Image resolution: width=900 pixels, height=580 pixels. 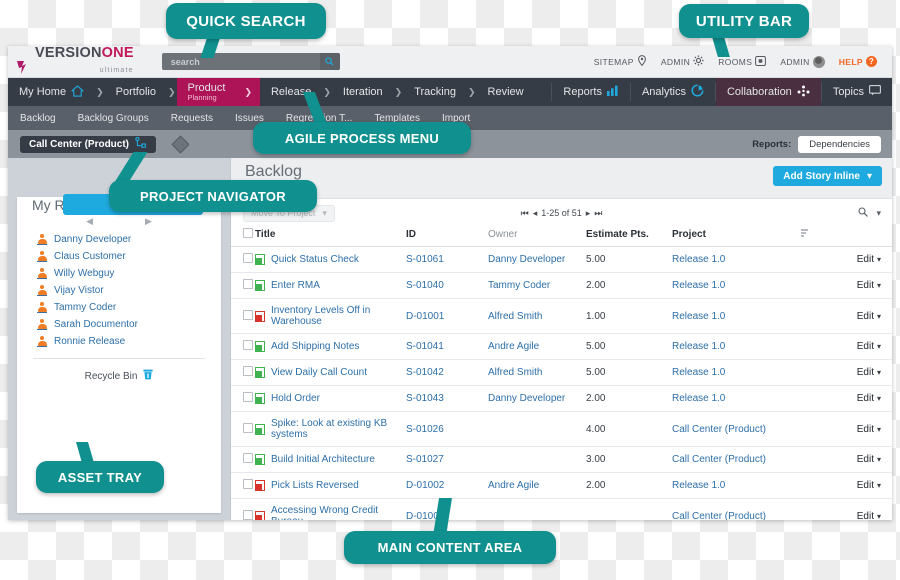 I want to click on nav-item-analytics: Analytics, so click(x=673, y=92).